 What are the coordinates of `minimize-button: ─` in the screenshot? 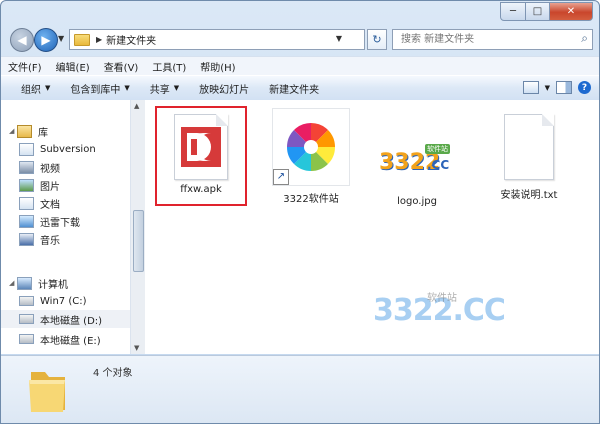 It's located at (513, 11).